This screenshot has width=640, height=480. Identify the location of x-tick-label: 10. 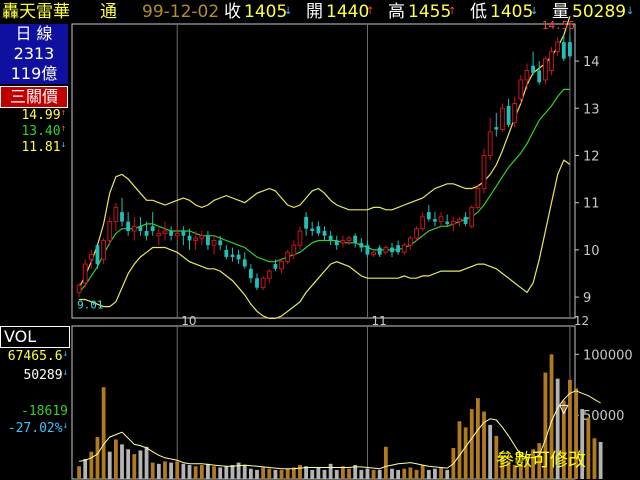
(188, 321).